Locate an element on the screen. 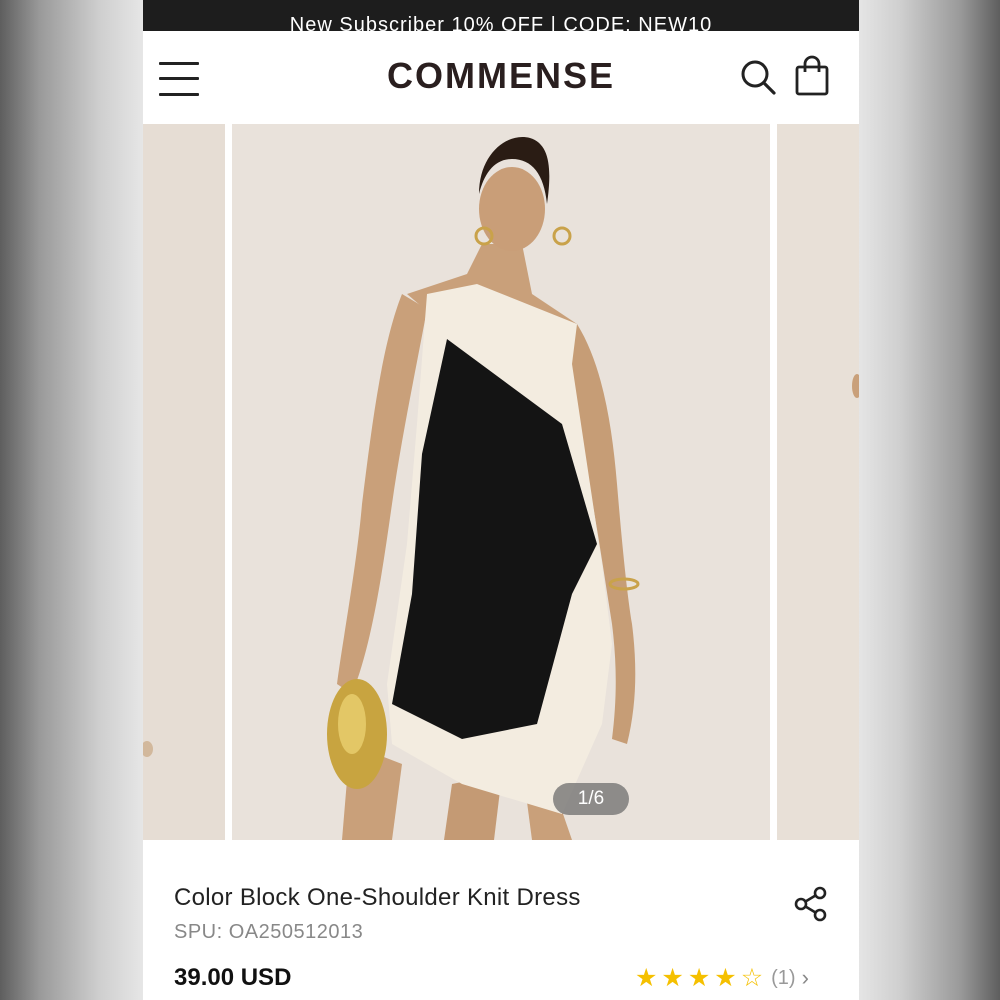  search-icon is located at coordinates (758, 77).